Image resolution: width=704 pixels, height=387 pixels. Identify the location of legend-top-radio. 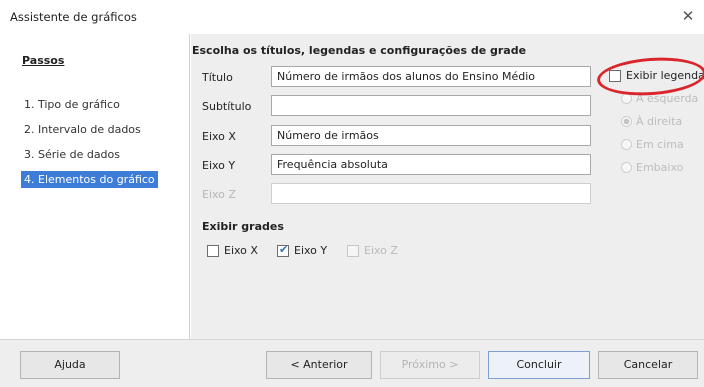
(626, 144).